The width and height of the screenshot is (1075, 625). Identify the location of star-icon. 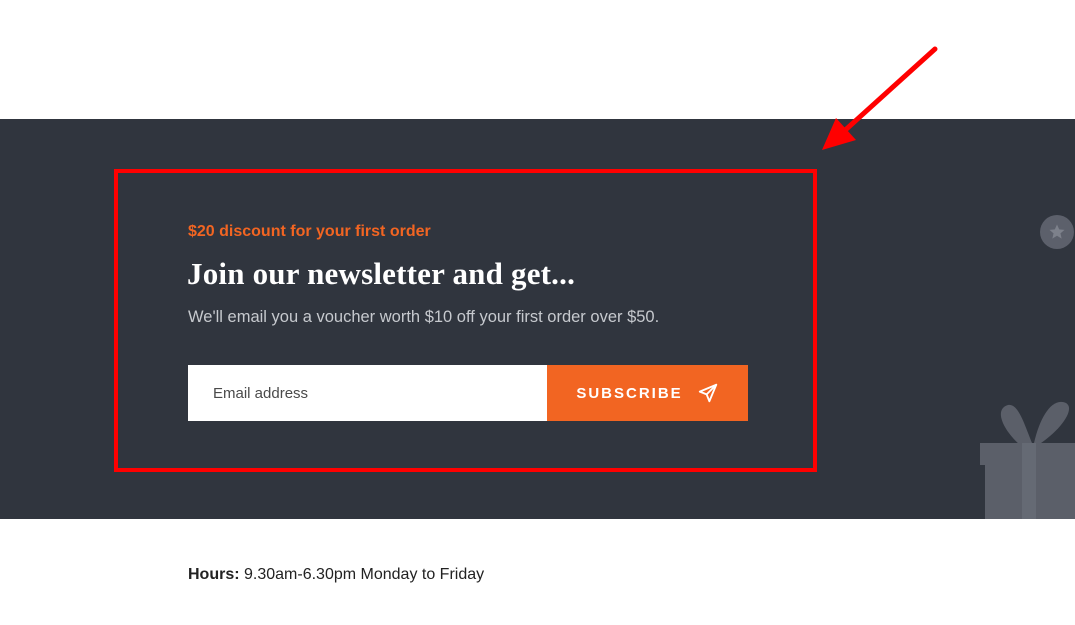
(1057, 231).